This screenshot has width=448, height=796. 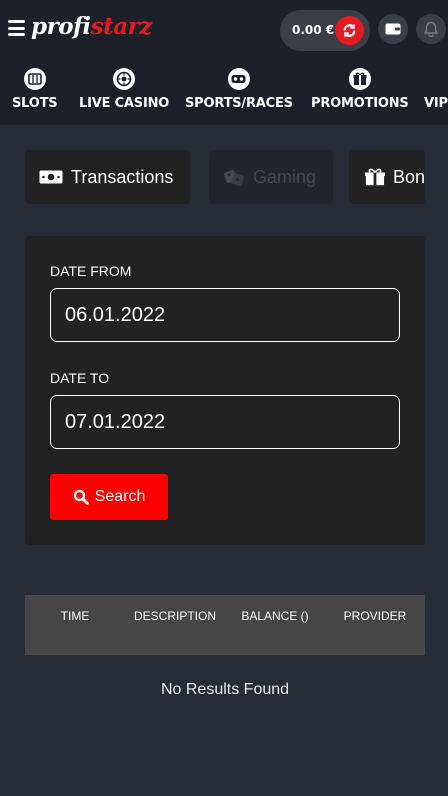 What do you see at coordinates (234, 178) in the screenshot?
I see `dice-icon` at bounding box center [234, 178].